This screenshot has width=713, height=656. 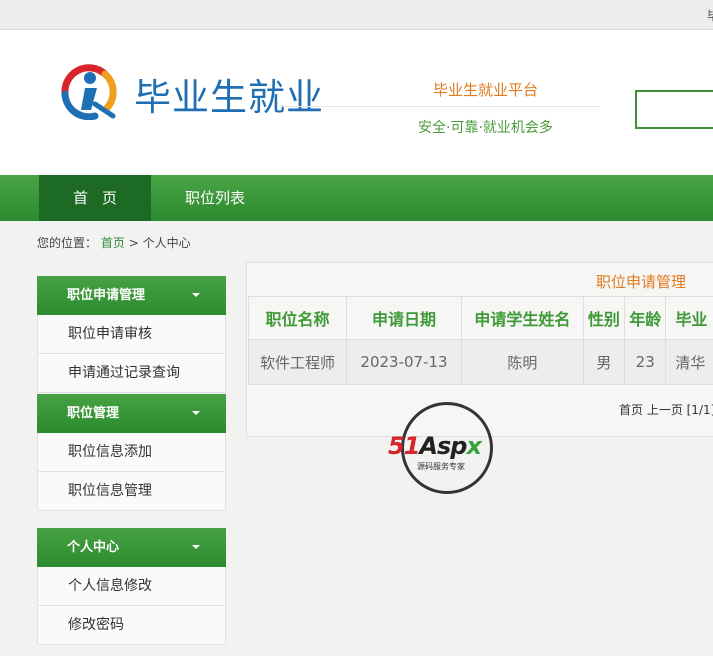 I want to click on watermark-brand: 51Aspx, so click(x=435, y=446).